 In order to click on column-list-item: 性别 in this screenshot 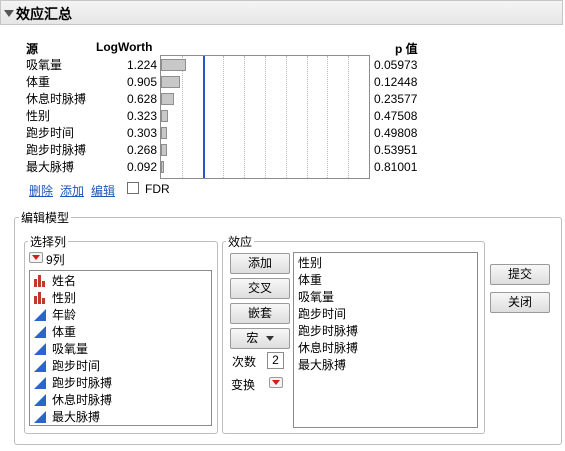, I will do `click(55, 298)`.